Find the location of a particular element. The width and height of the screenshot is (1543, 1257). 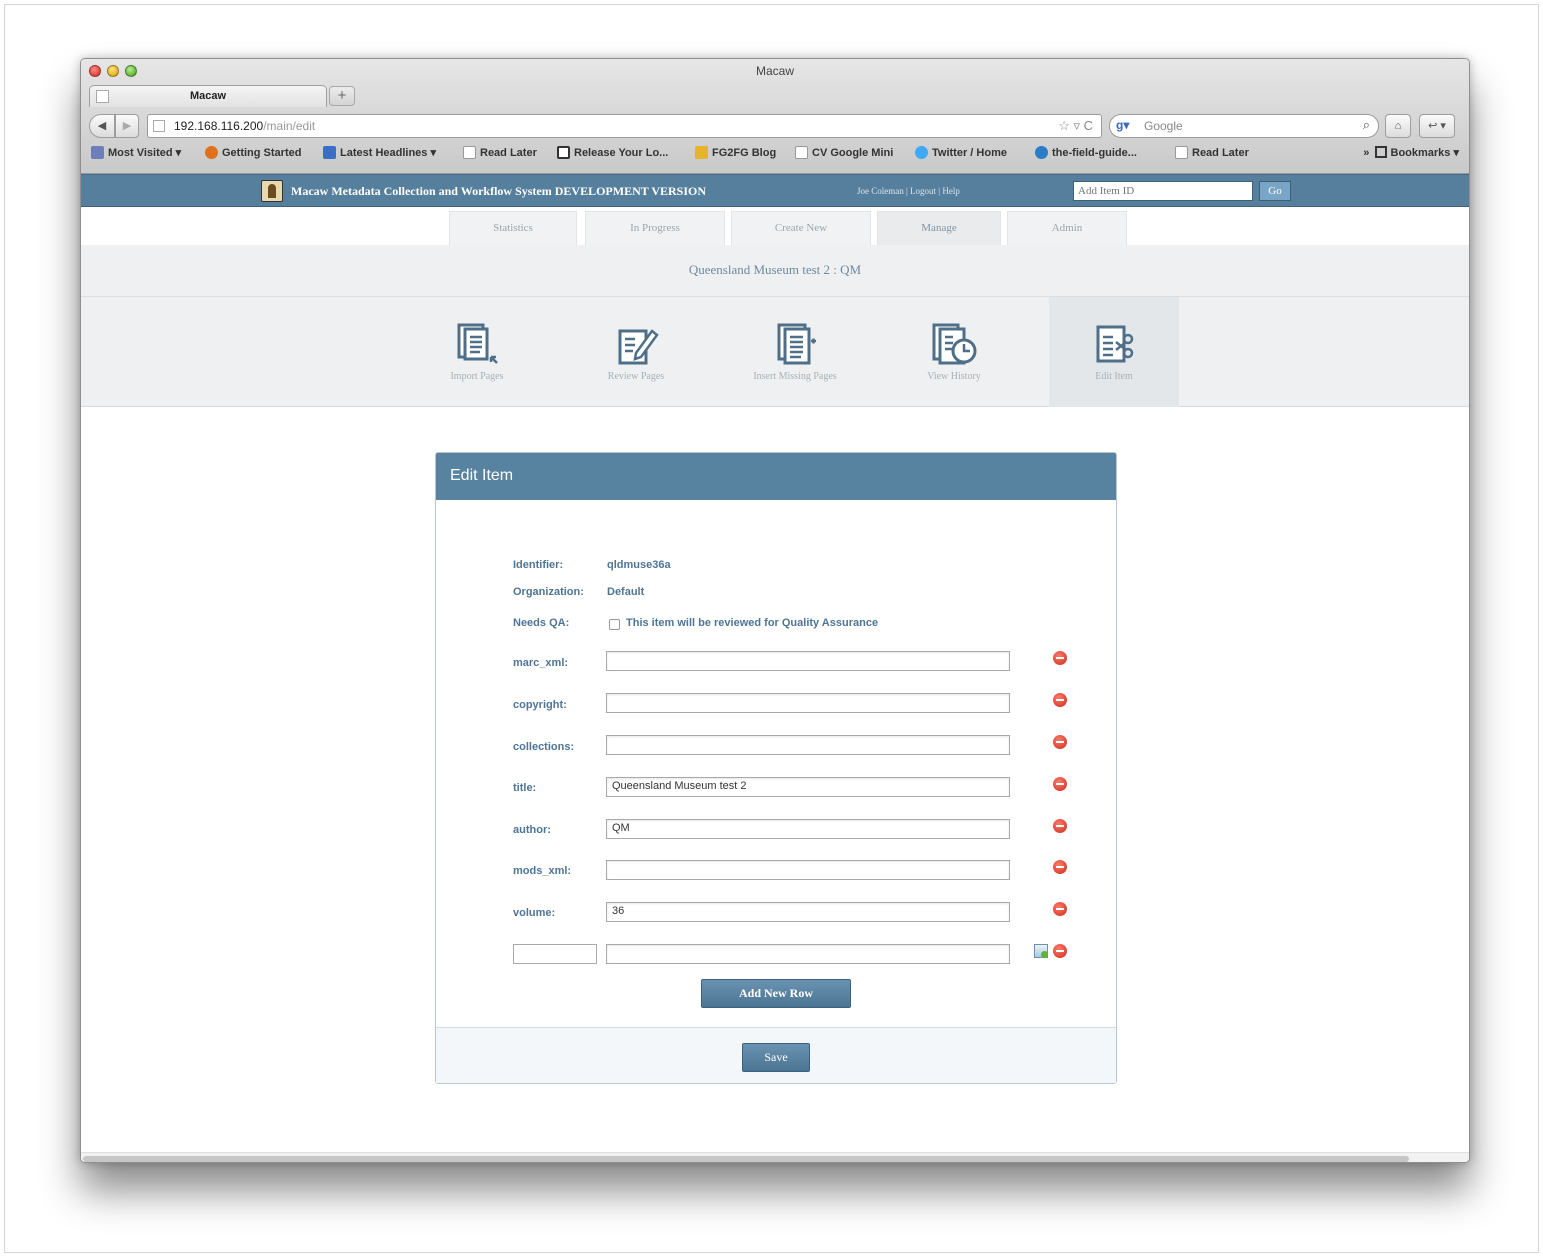

review-pages-icon is located at coordinates (638, 347).